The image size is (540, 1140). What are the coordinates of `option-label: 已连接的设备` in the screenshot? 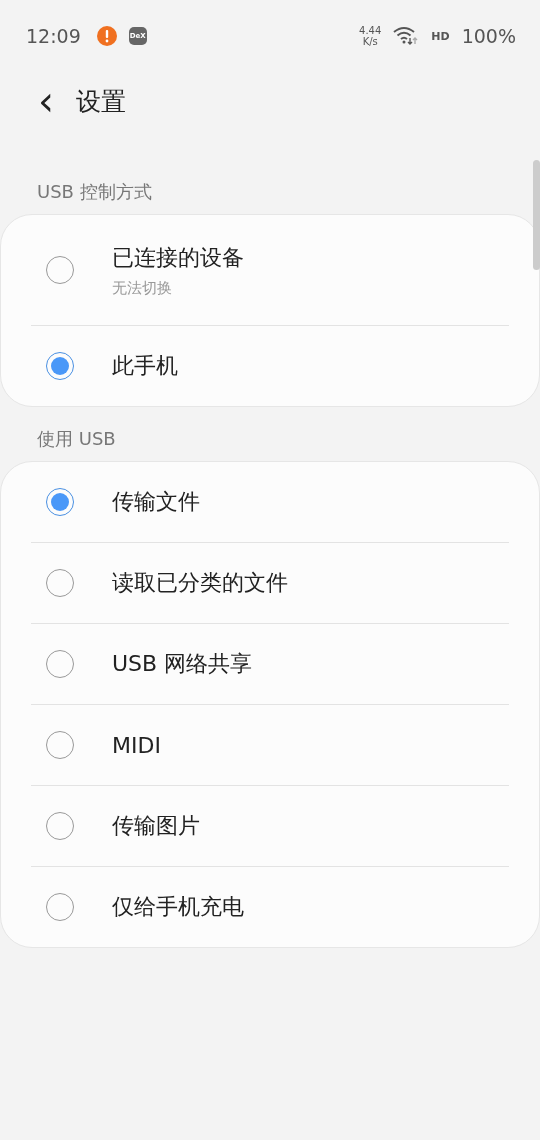 It's located at (178, 257).